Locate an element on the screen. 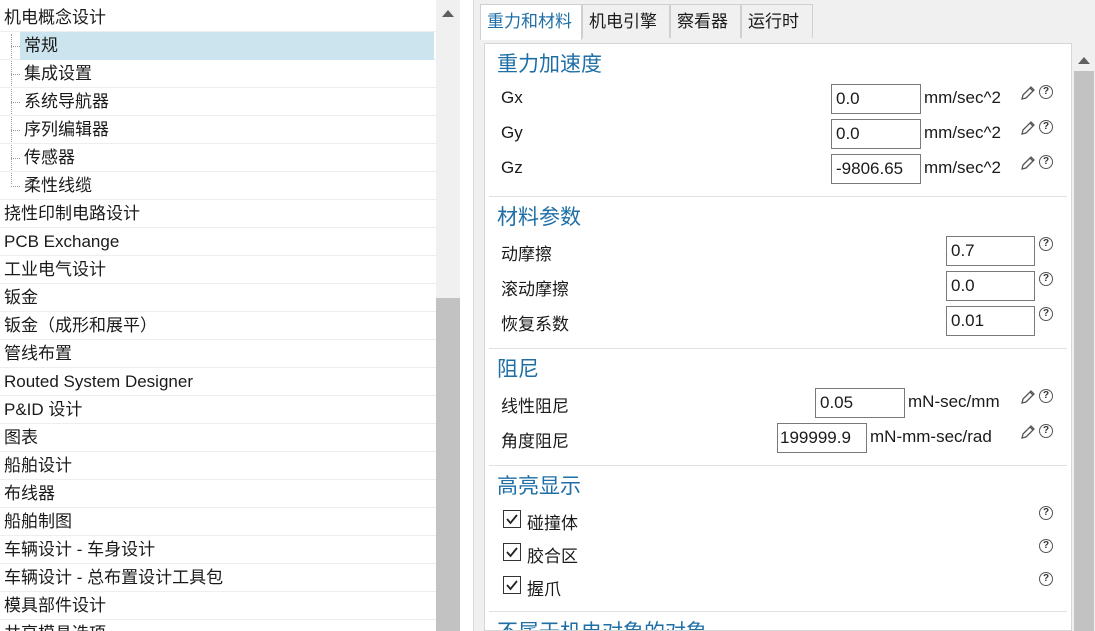 The image size is (1095, 631). tree-item-ship-drafting: 船舶制图 is located at coordinates (218, 522).